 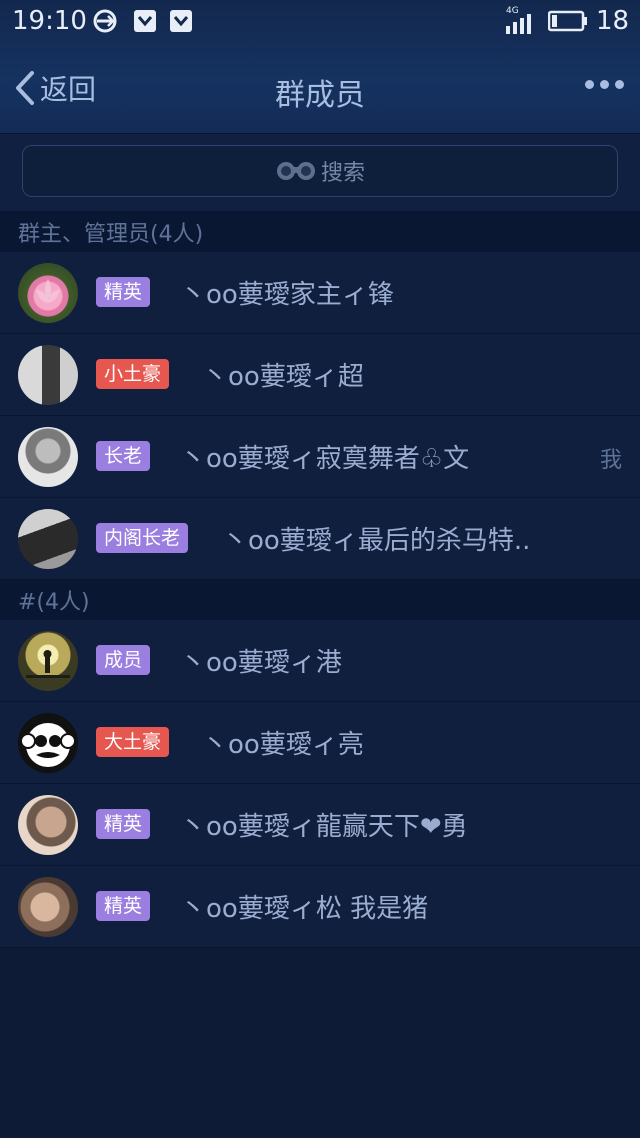 What do you see at coordinates (320, 600) in the screenshot?
I see `section-header: #(4人)` at bounding box center [320, 600].